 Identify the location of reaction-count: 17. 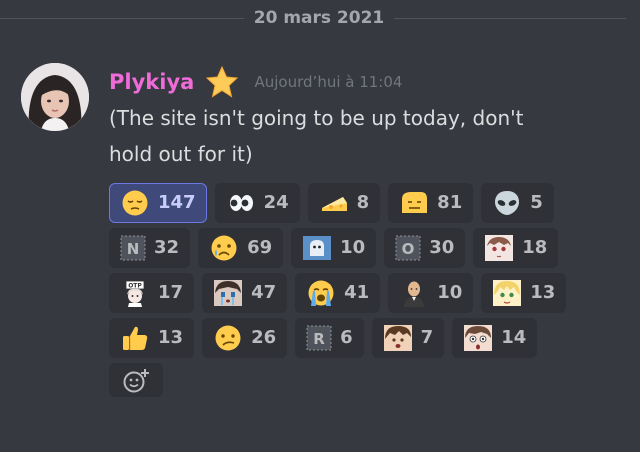
(171, 292).